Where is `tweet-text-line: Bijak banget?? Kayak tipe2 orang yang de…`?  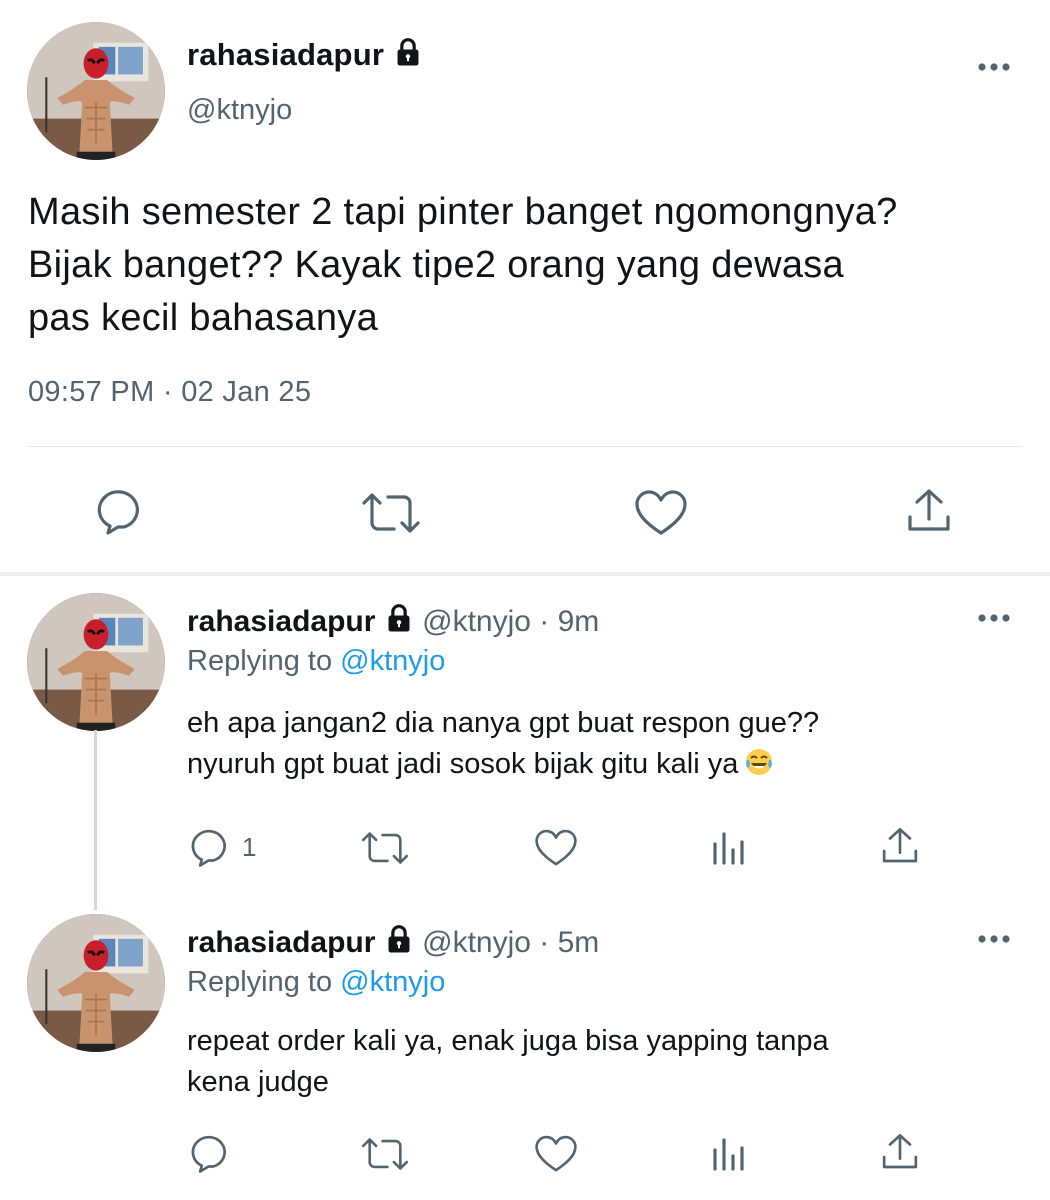 tweet-text-line: Bijak banget?? Kayak tipe2 orang yang de… is located at coordinates (436, 265).